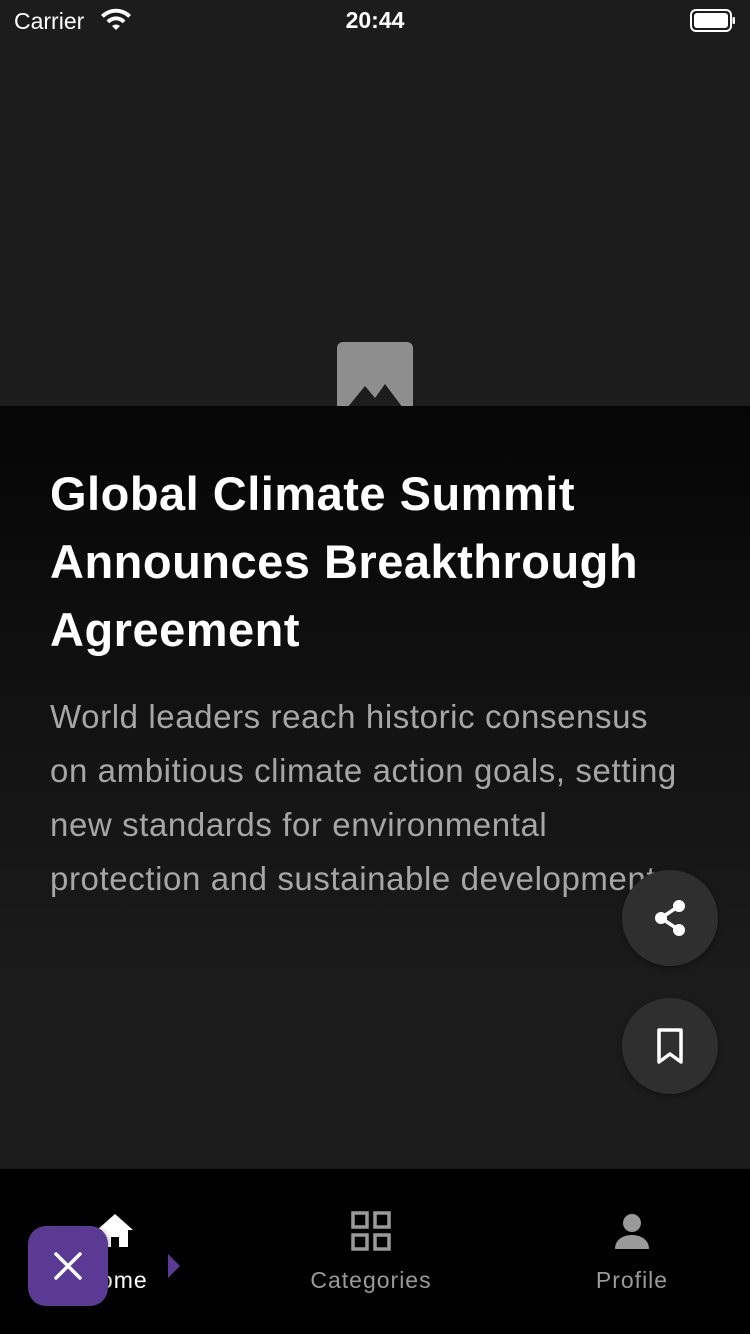  I want to click on share-icon, so click(670, 918).